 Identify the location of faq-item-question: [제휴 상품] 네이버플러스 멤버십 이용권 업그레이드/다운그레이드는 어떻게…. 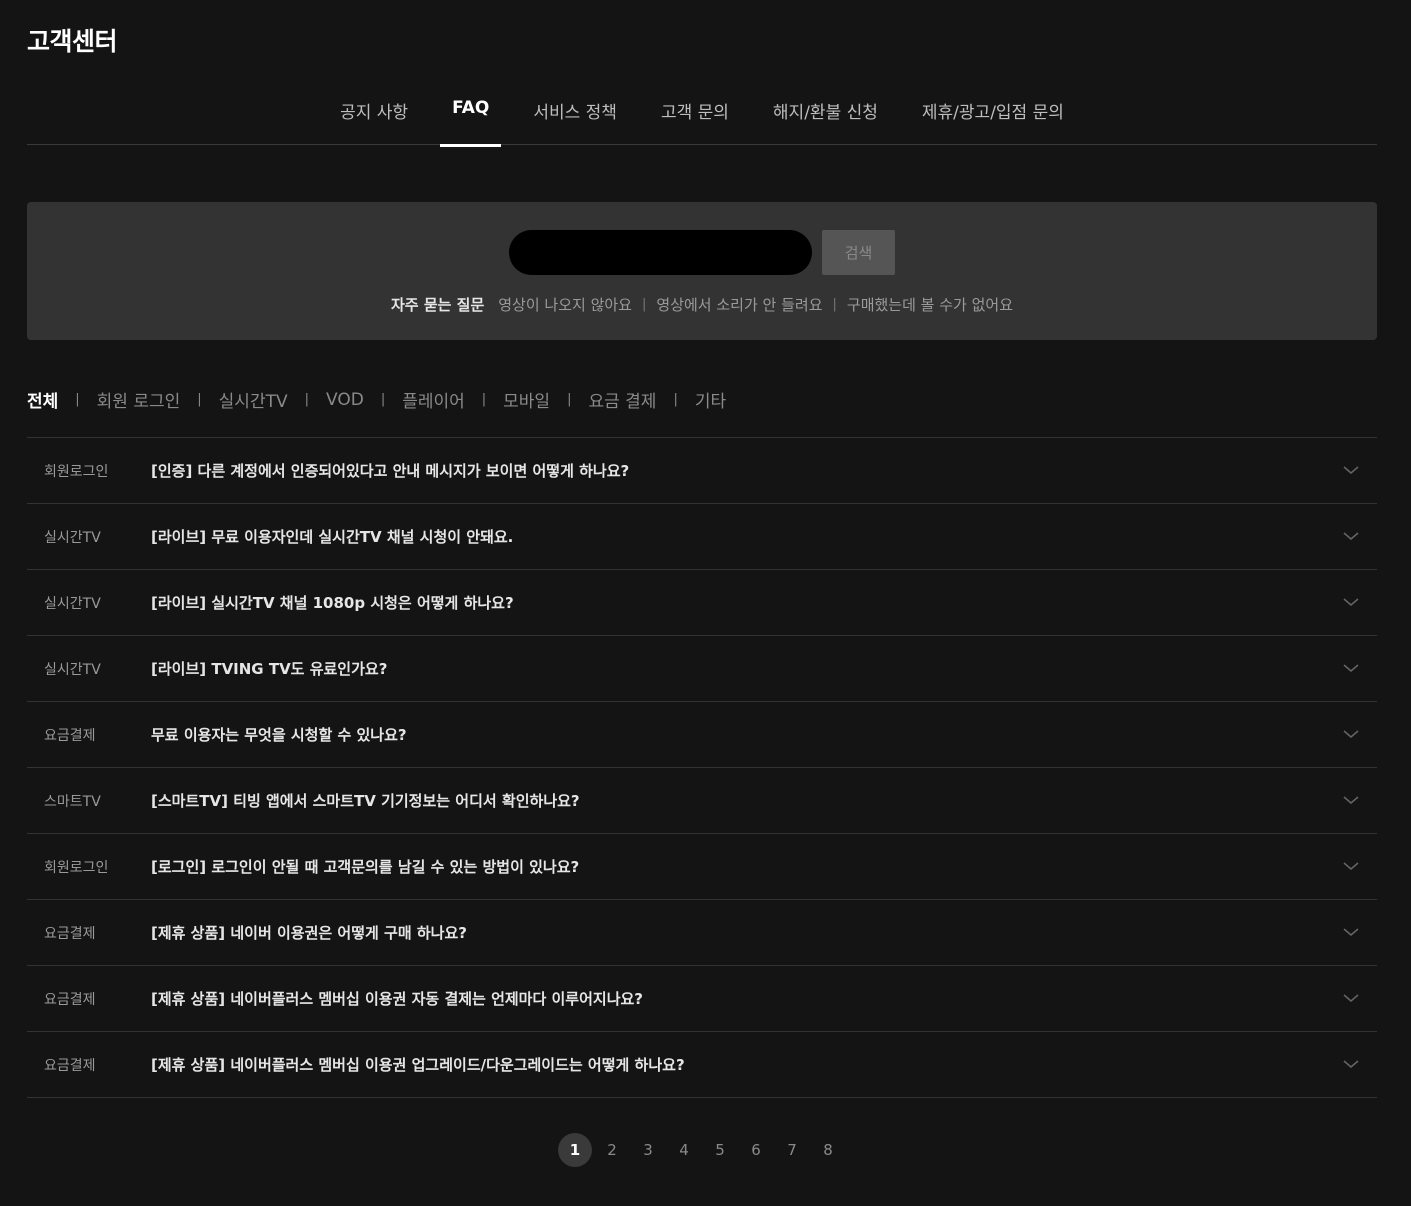
(418, 1064).